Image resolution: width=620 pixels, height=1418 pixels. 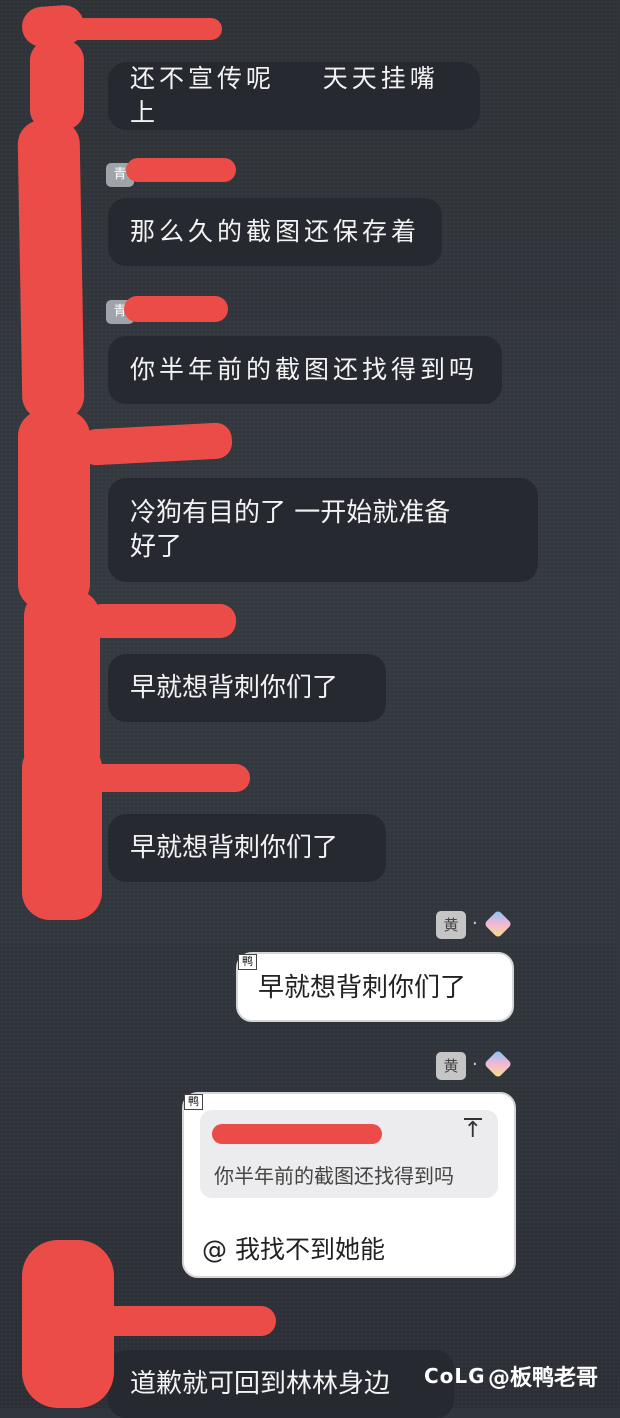 I want to click on message-text: 还不宣传呢 天天挂嘴上, so click(x=284, y=95).